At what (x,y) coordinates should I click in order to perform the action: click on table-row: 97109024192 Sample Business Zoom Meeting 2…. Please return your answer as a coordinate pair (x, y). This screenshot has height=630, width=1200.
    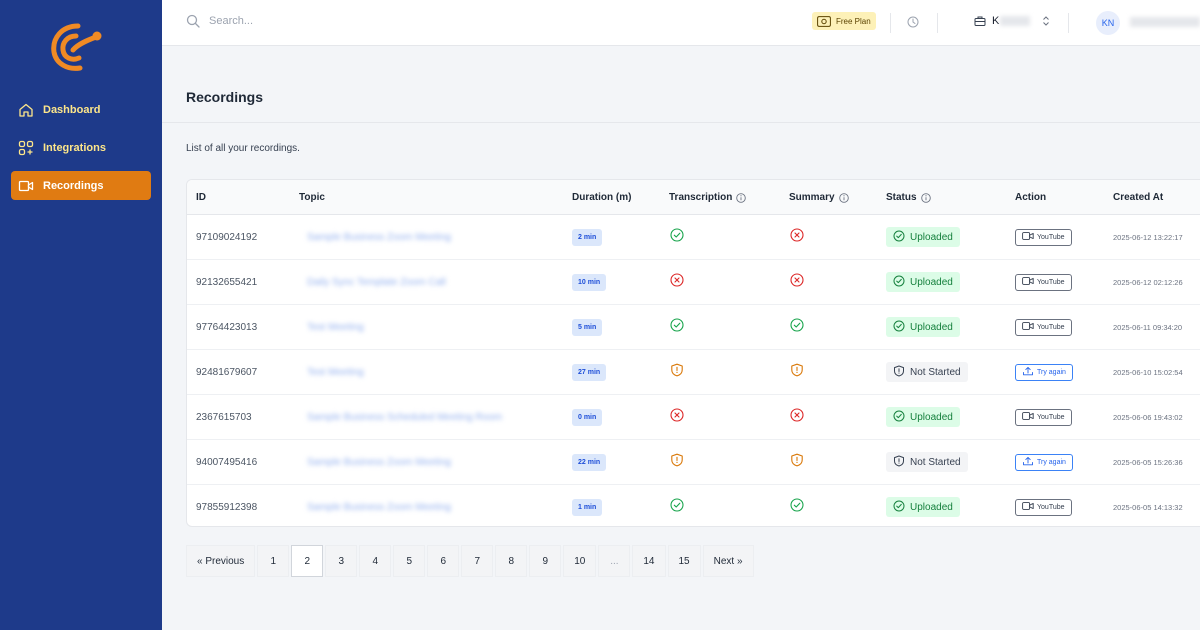
    Looking at the image, I should click on (693, 237).